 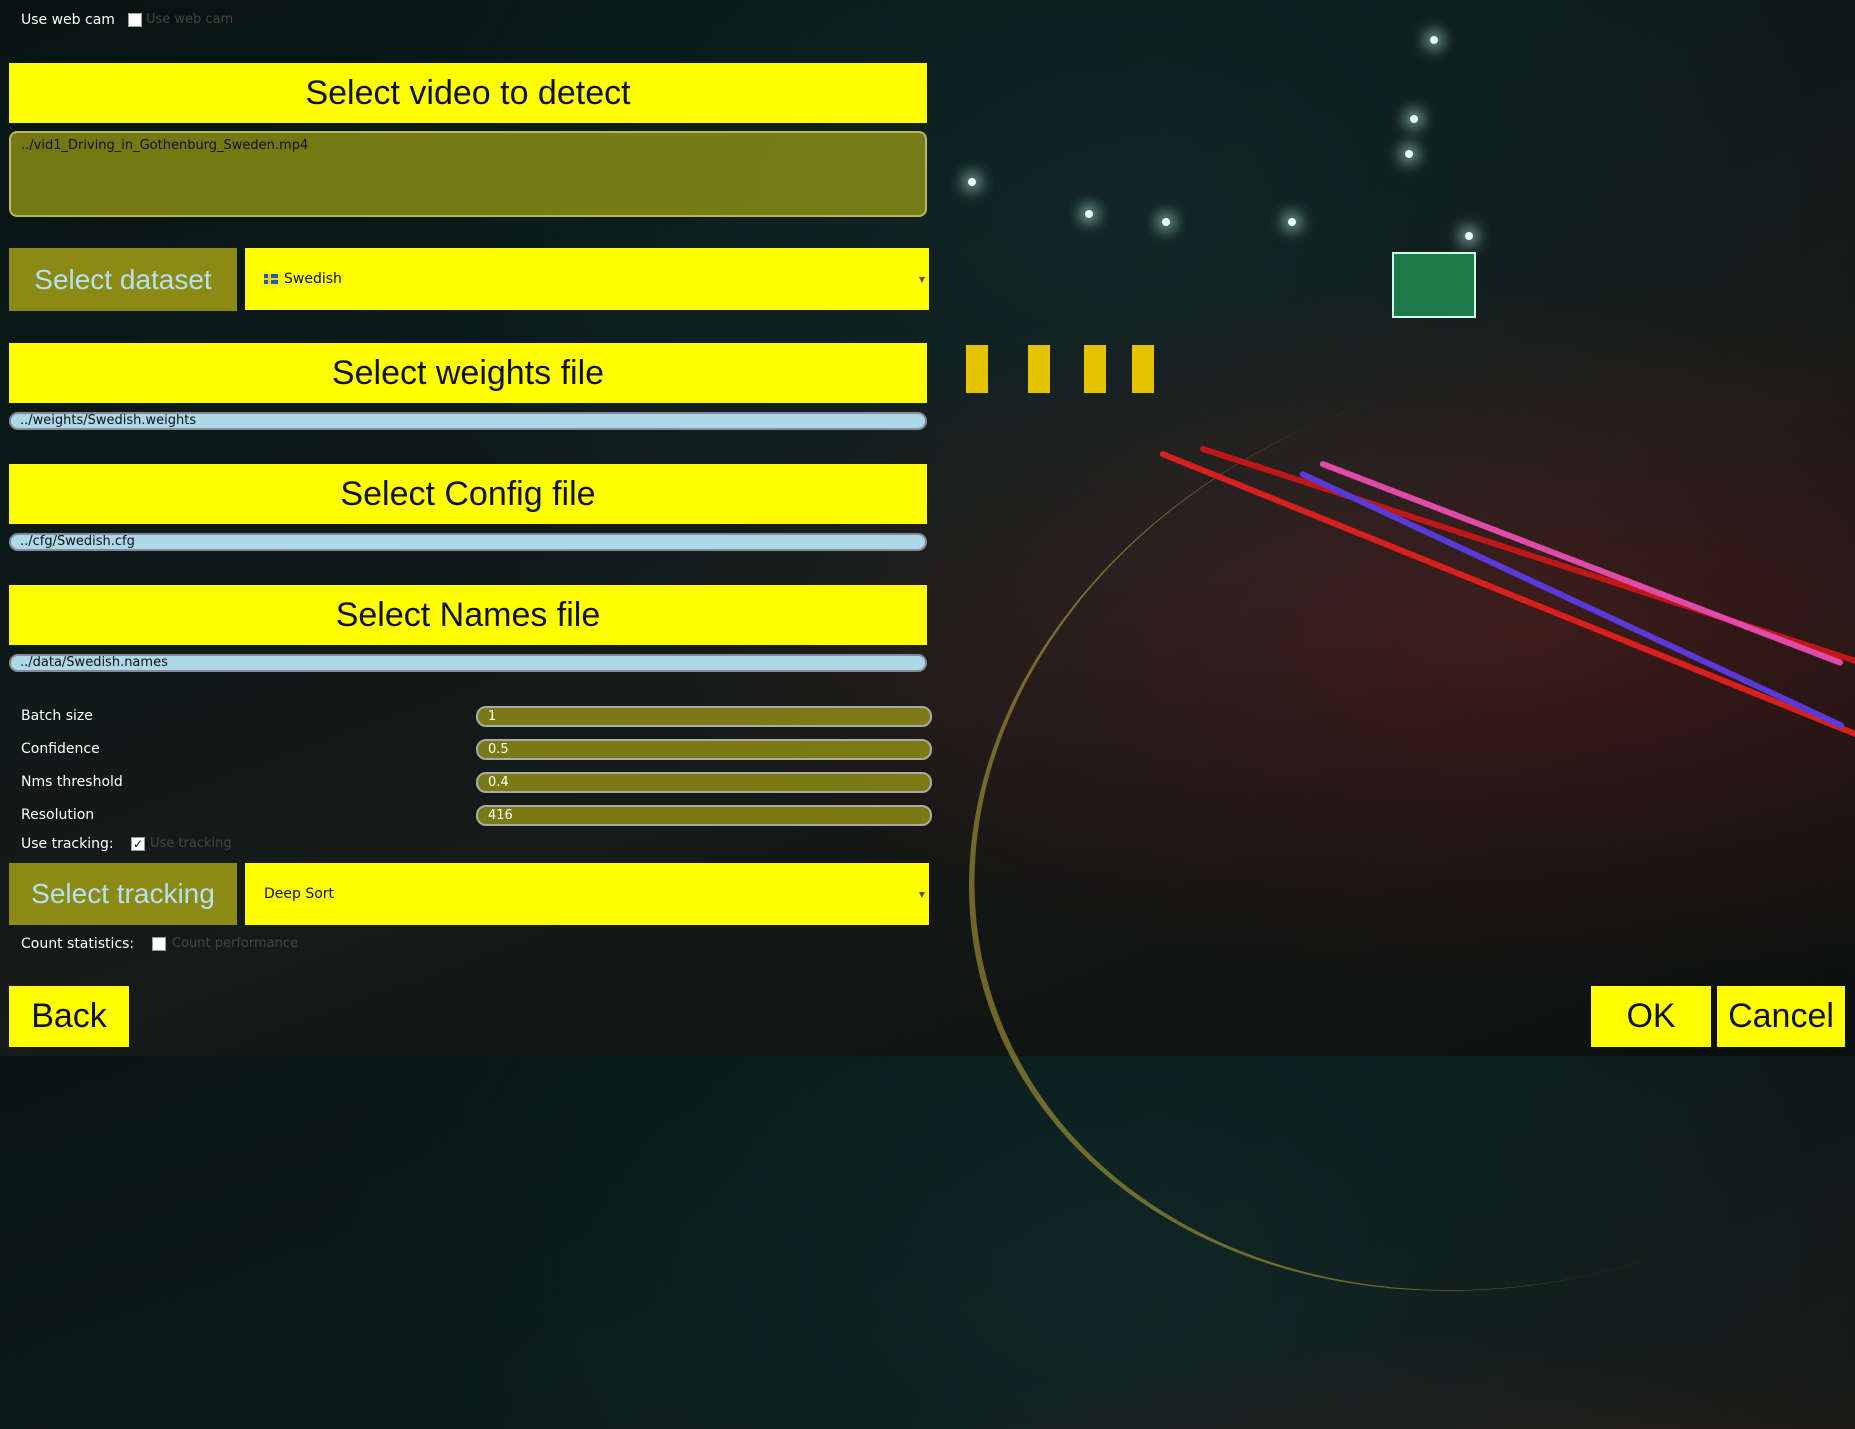 What do you see at coordinates (704, 782) in the screenshot?
I see `nms-threshold-input: 0.4` at bounding box center [704, 782].